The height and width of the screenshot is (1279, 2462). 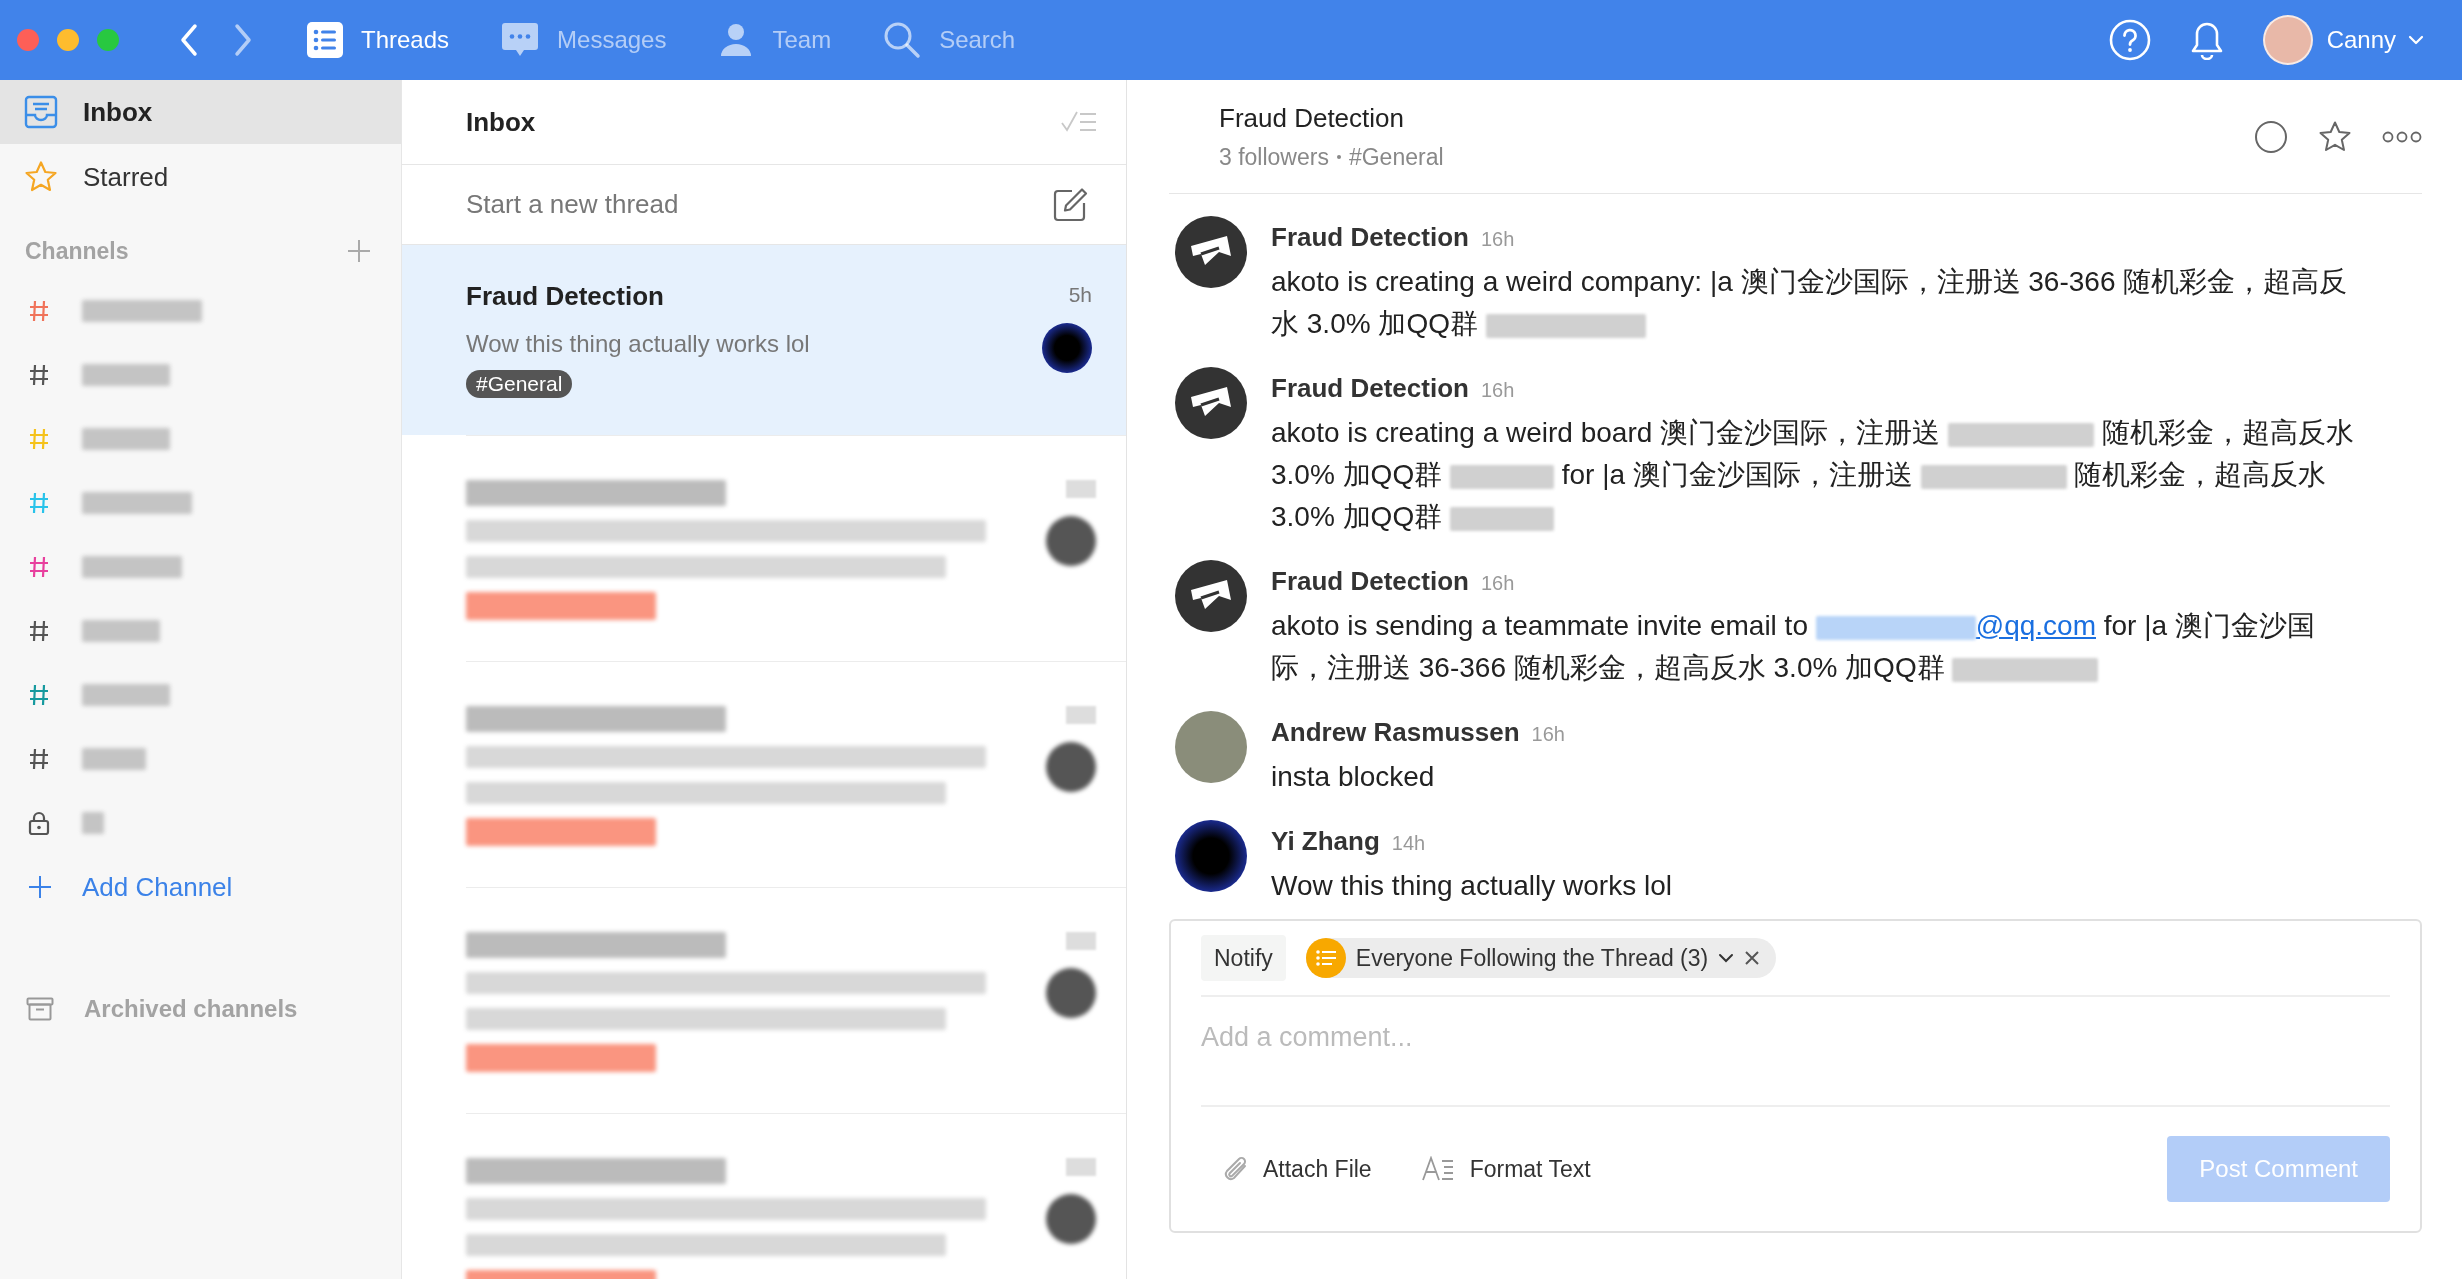 I want to click on author-name: Andrew Rasmussen, so click(x=1395, y=732).